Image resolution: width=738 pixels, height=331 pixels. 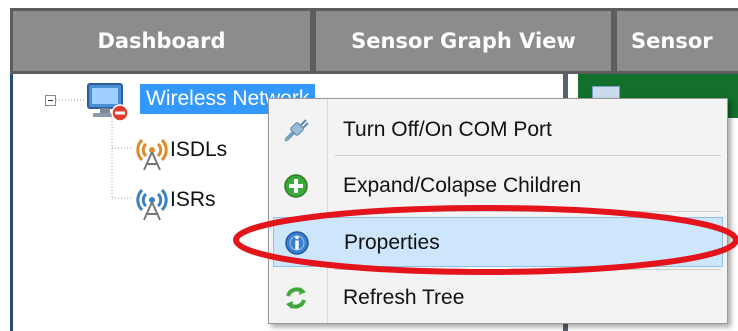 I want to click on menu-item-refresh-tree: Refresh Tree, so click(x=498, y=298).